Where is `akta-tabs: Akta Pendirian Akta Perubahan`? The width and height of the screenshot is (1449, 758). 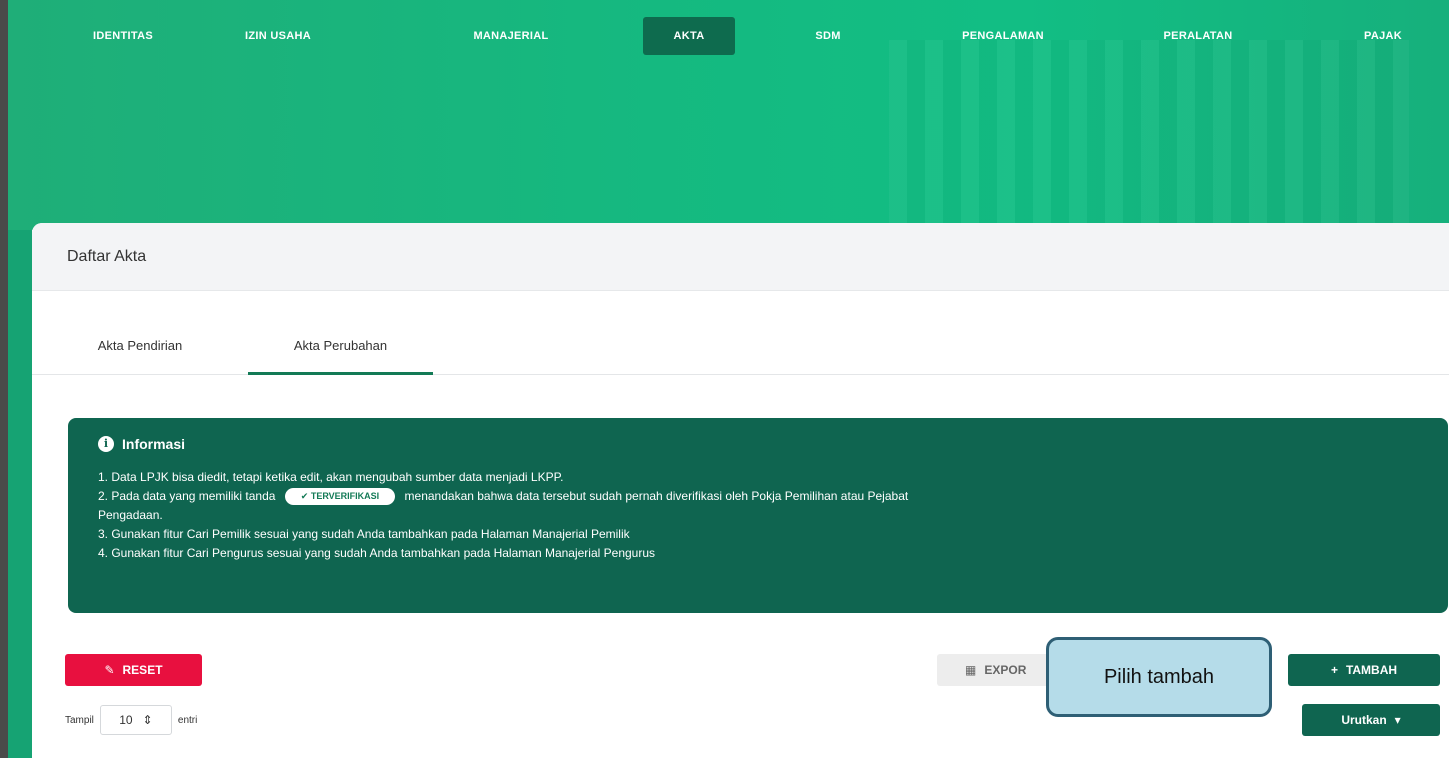
akta-tabs: Akta Pendirian Akta Perubahan is located at coordinates (740, 353).